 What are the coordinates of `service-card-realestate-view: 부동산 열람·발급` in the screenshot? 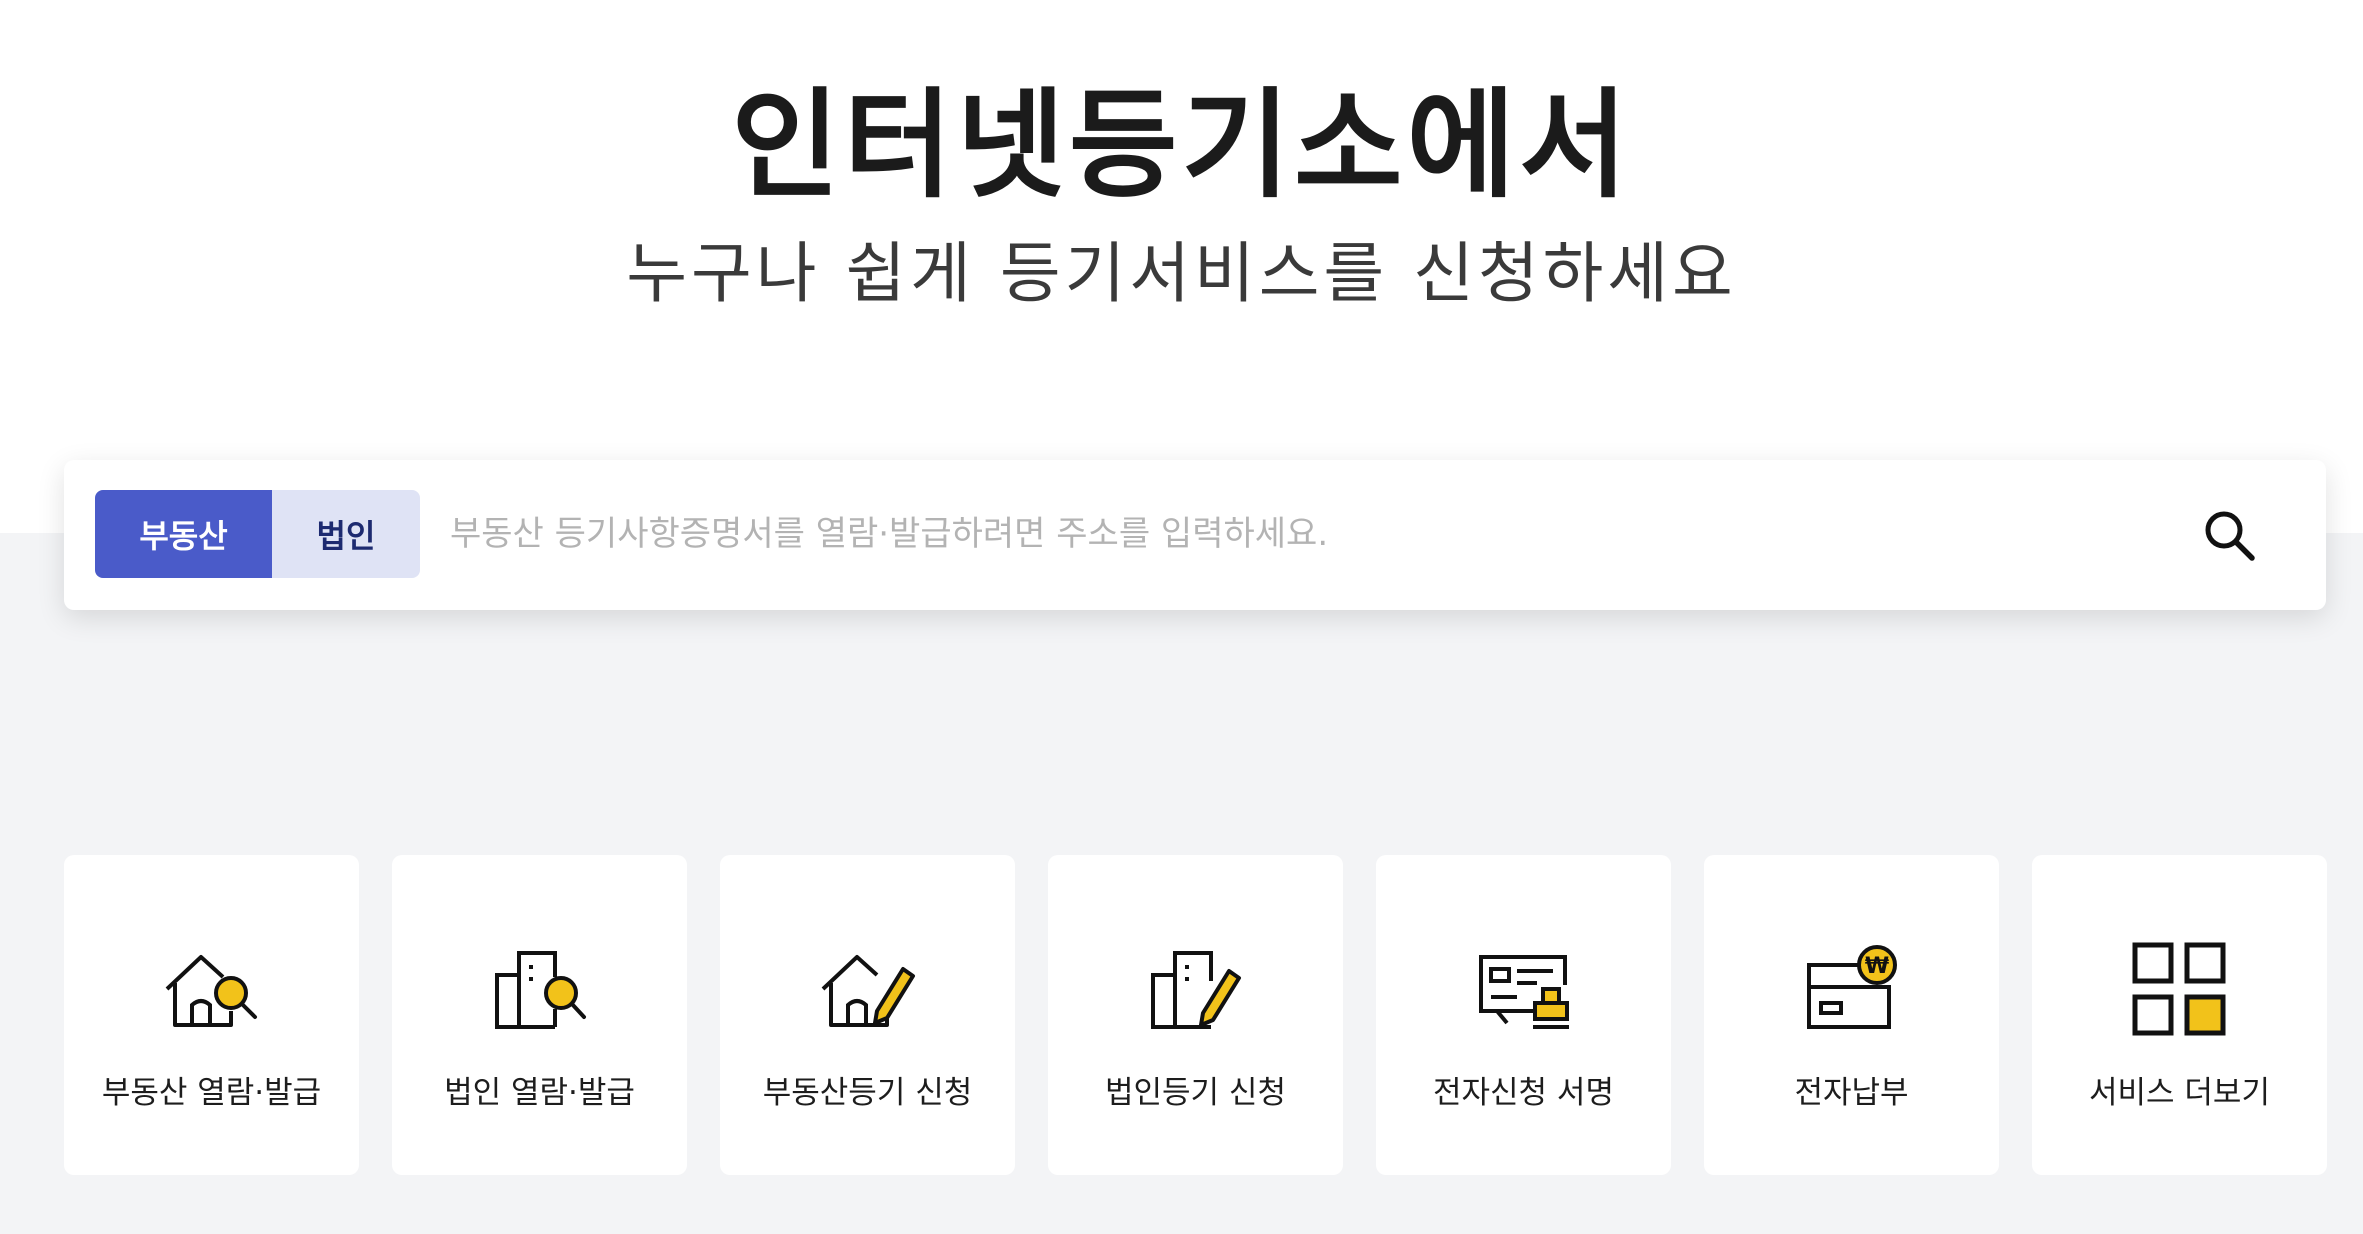 It's located at (211, 1015).